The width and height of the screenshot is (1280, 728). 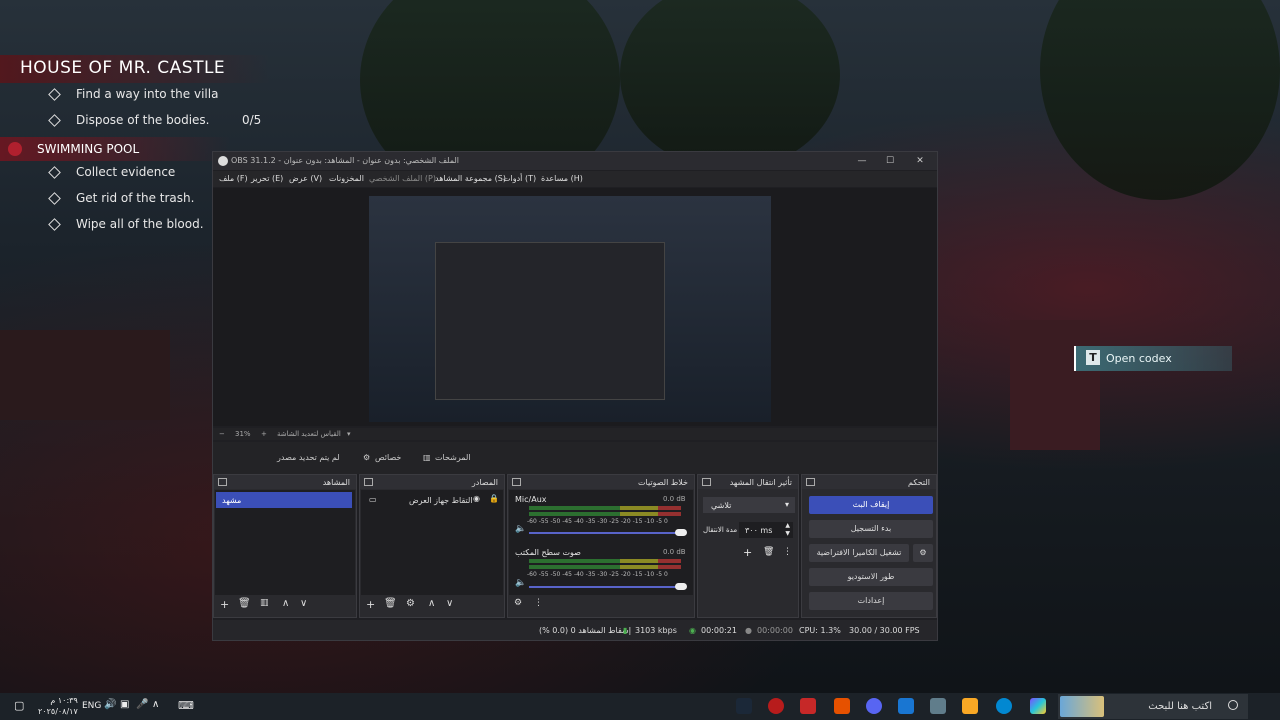 What do you see at coordinates (890, 161) in the screenshot?
I see `maximize-button: ☐` at bounding box center [890, 161].